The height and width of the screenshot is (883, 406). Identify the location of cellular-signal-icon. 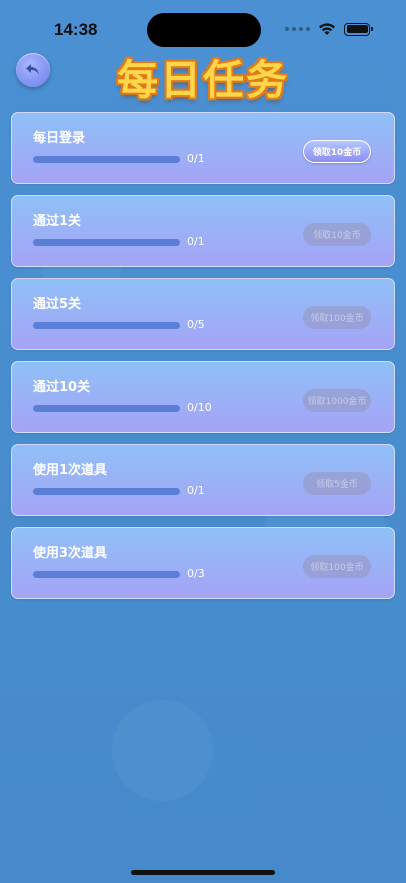
(297, 29).